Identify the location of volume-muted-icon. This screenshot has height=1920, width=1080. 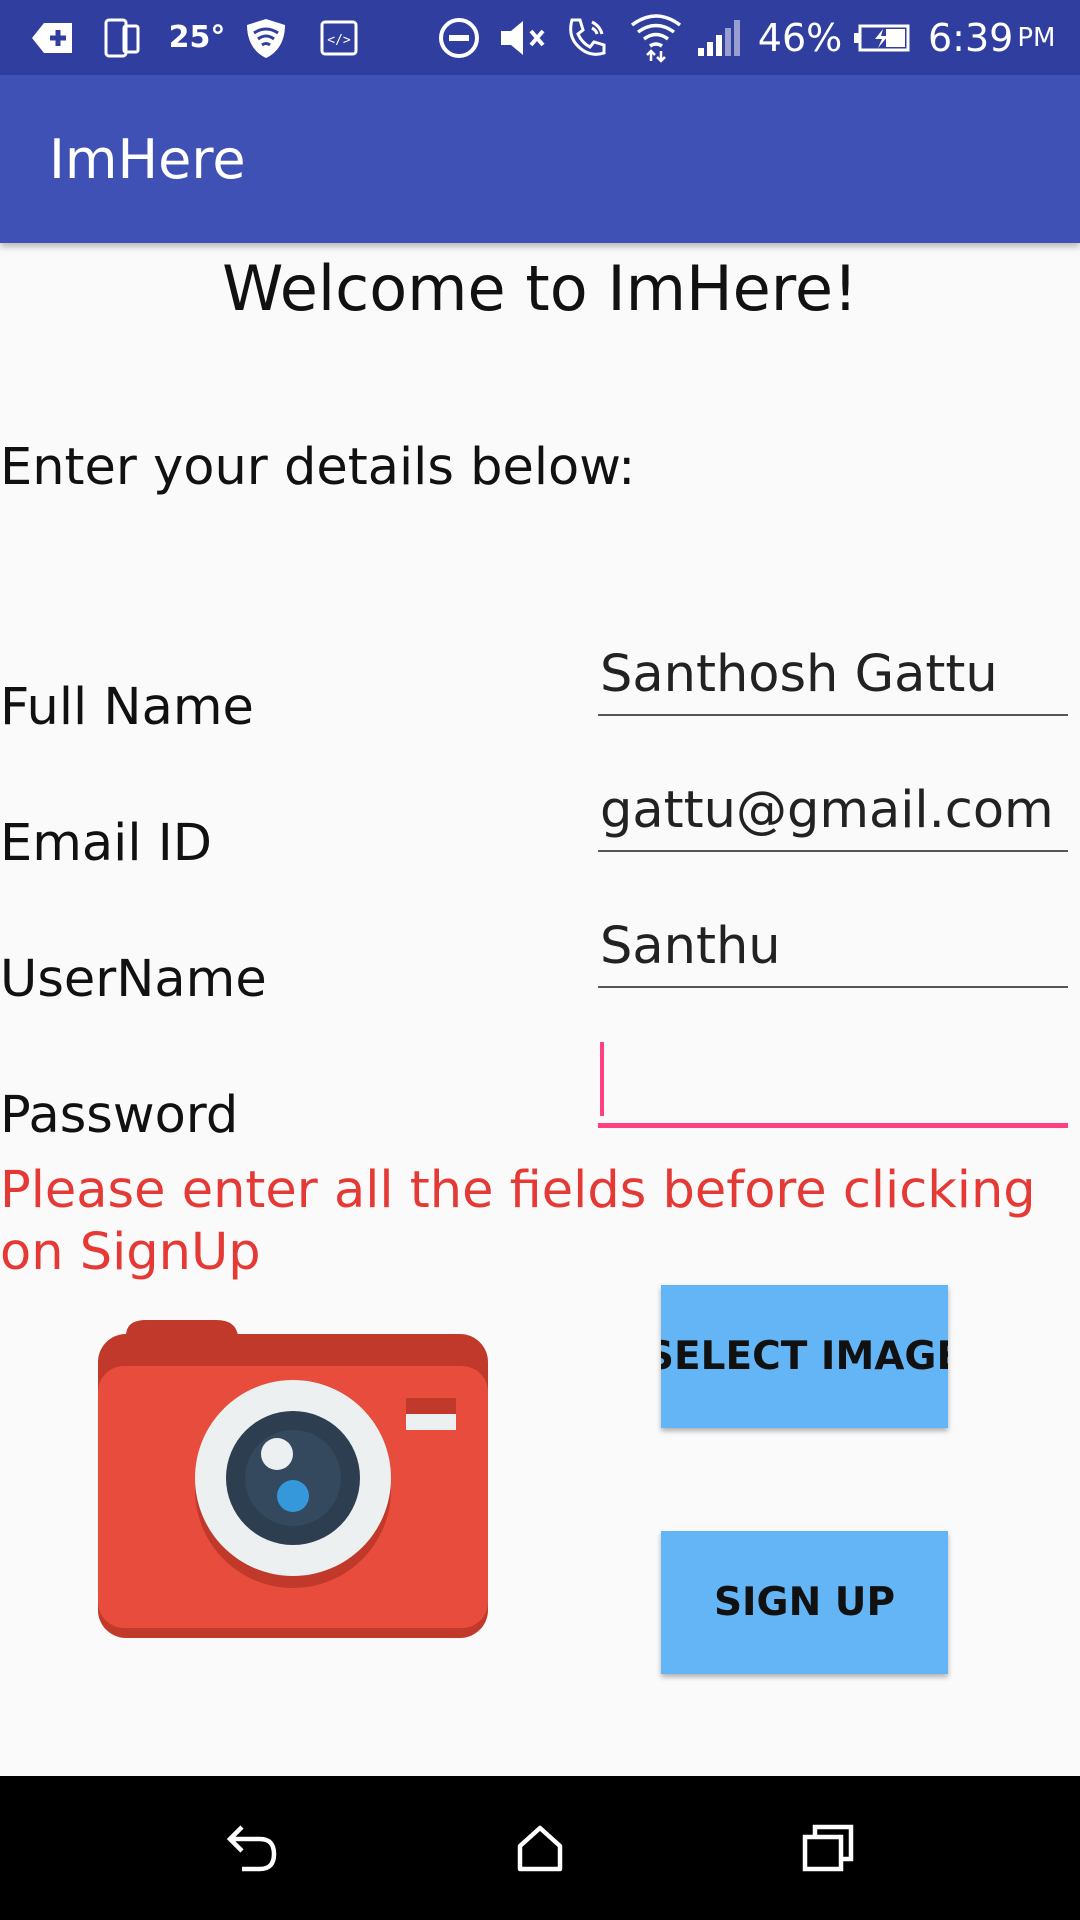
(523, 37).